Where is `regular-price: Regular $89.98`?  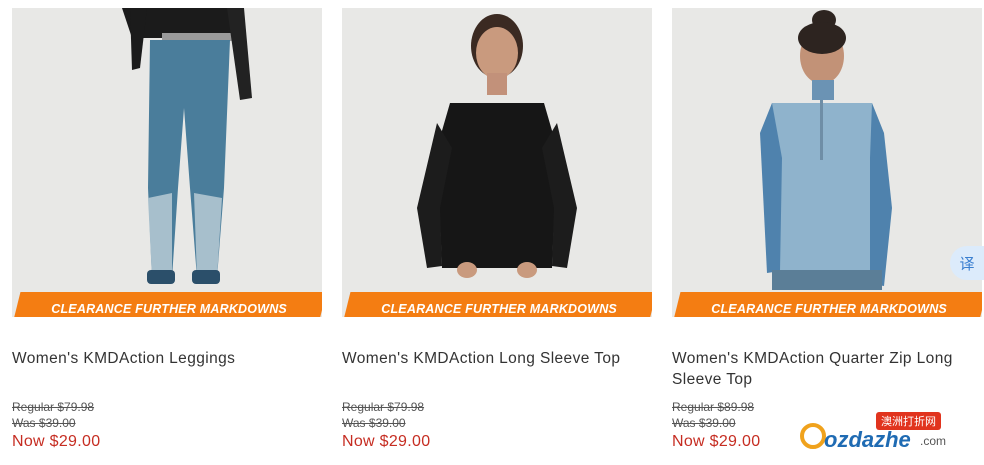 regular-price: Regular $89.98 is located at coordinates (713, 407).